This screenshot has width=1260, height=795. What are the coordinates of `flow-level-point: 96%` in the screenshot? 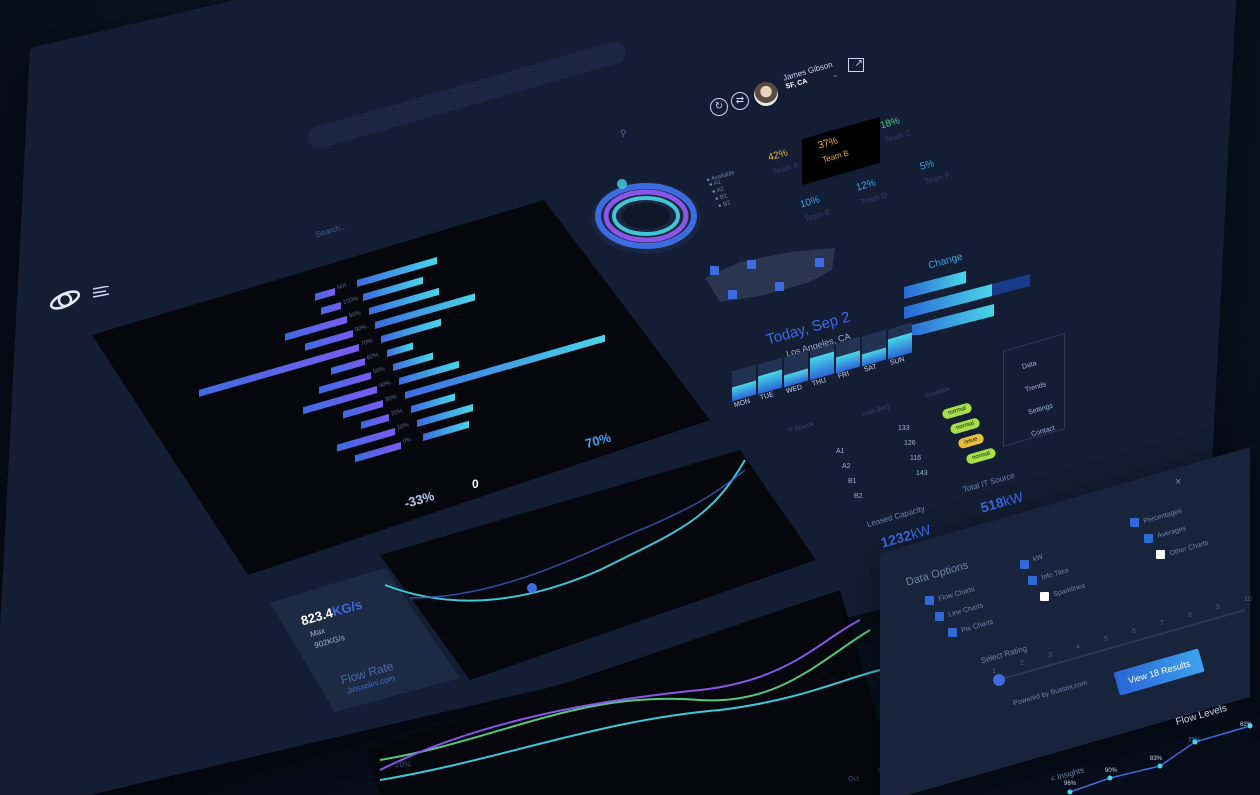 It's located at (1070, 784).